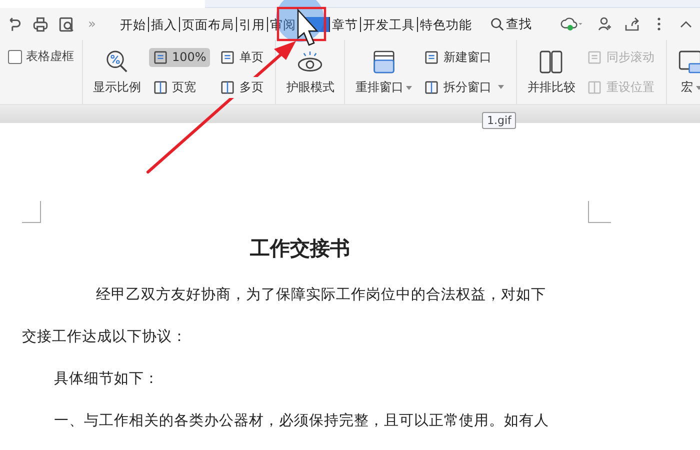 The width and height of the screenshot is (700, 450). Describe the element at coordinates (594, 57) in the screenshot. I see `sync-scroll-icon` at that location.